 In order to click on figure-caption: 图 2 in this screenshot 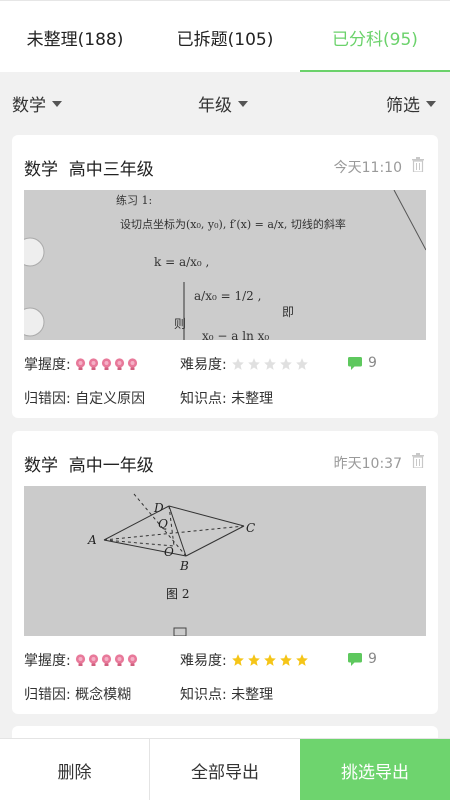, I will do `click(177, 594)`.